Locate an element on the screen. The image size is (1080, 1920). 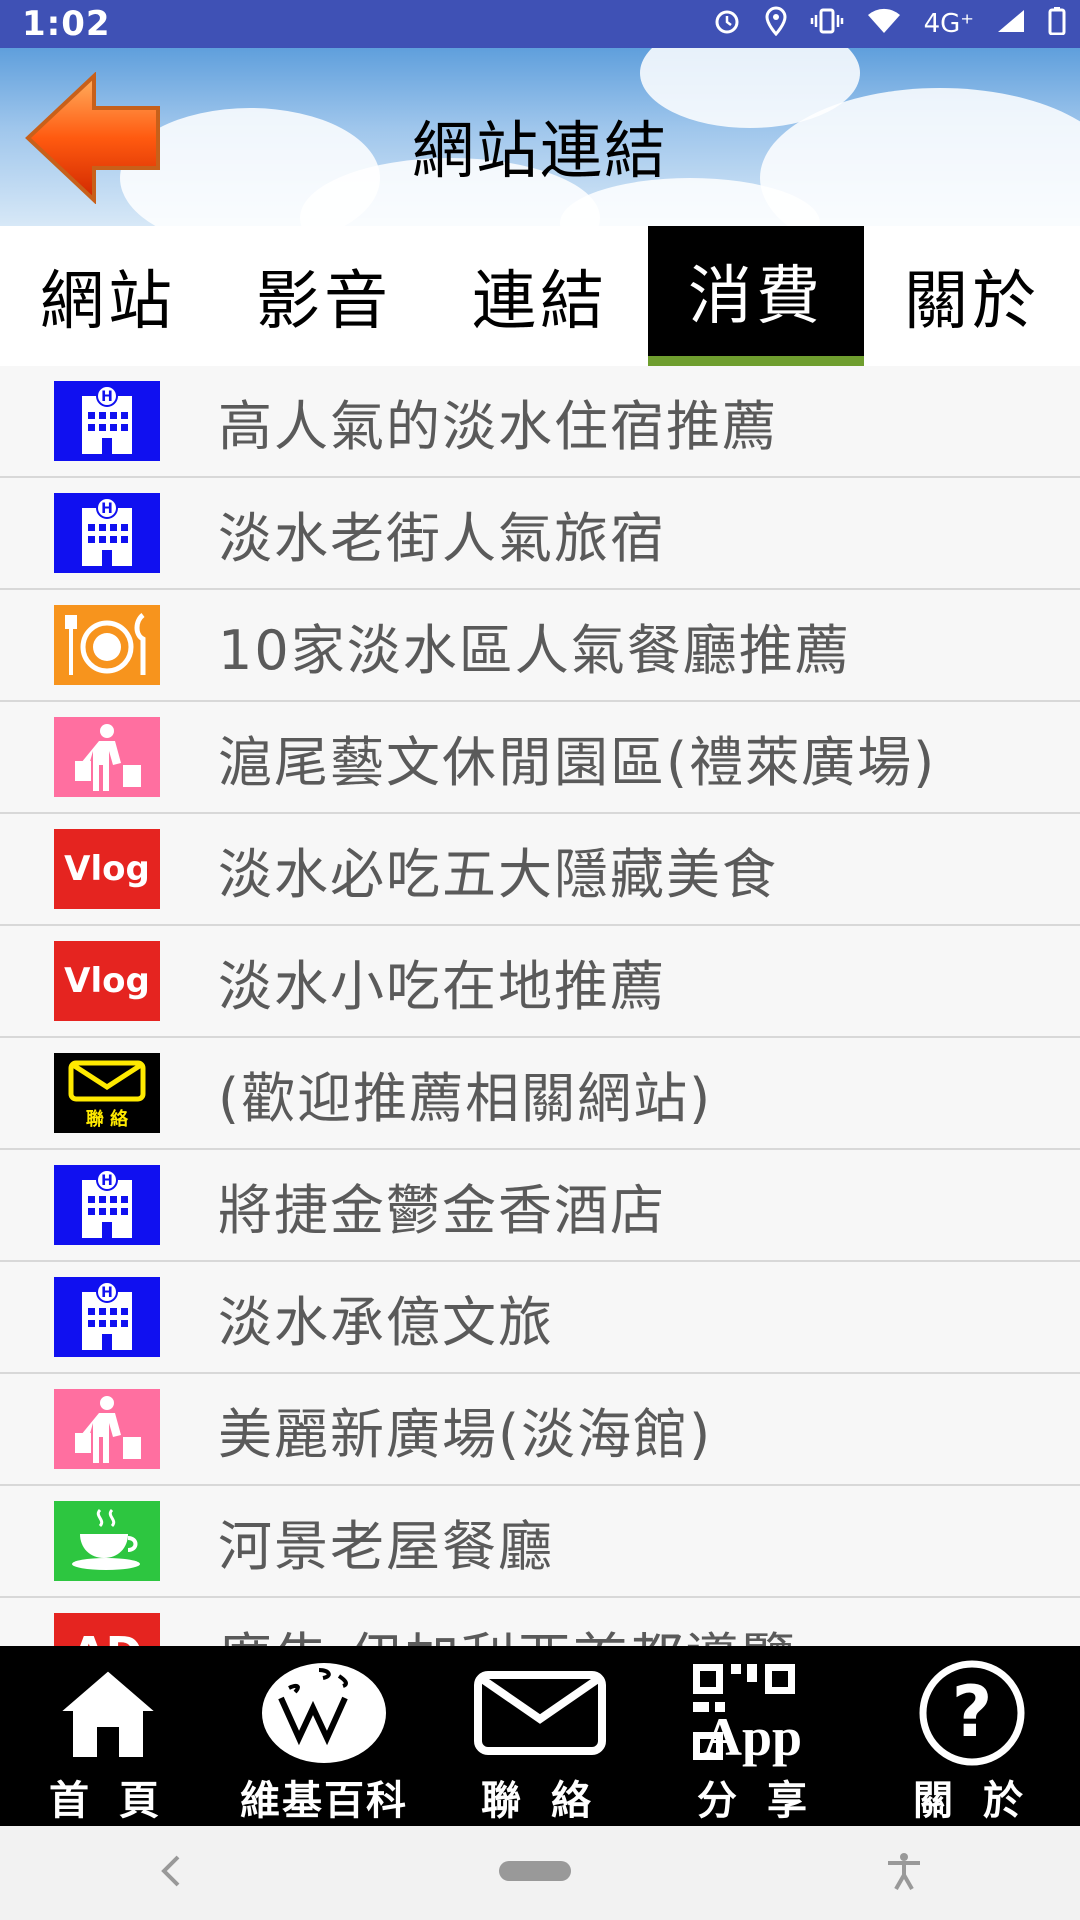
list-item-label: 高人氣的淡水住宿推薦 is located at coordinates (498, 426).